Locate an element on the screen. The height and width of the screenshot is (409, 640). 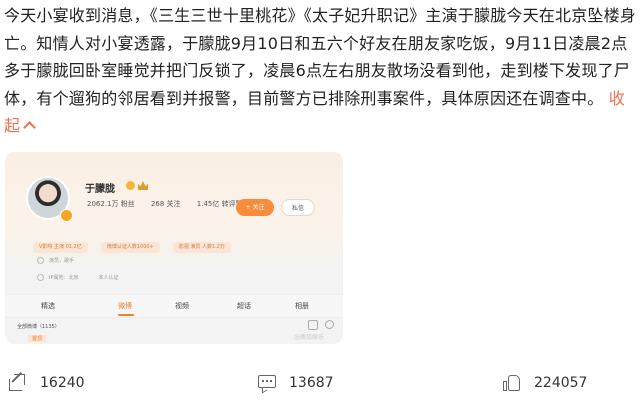
tab-active-indicator is located at coordinates (126, 315).